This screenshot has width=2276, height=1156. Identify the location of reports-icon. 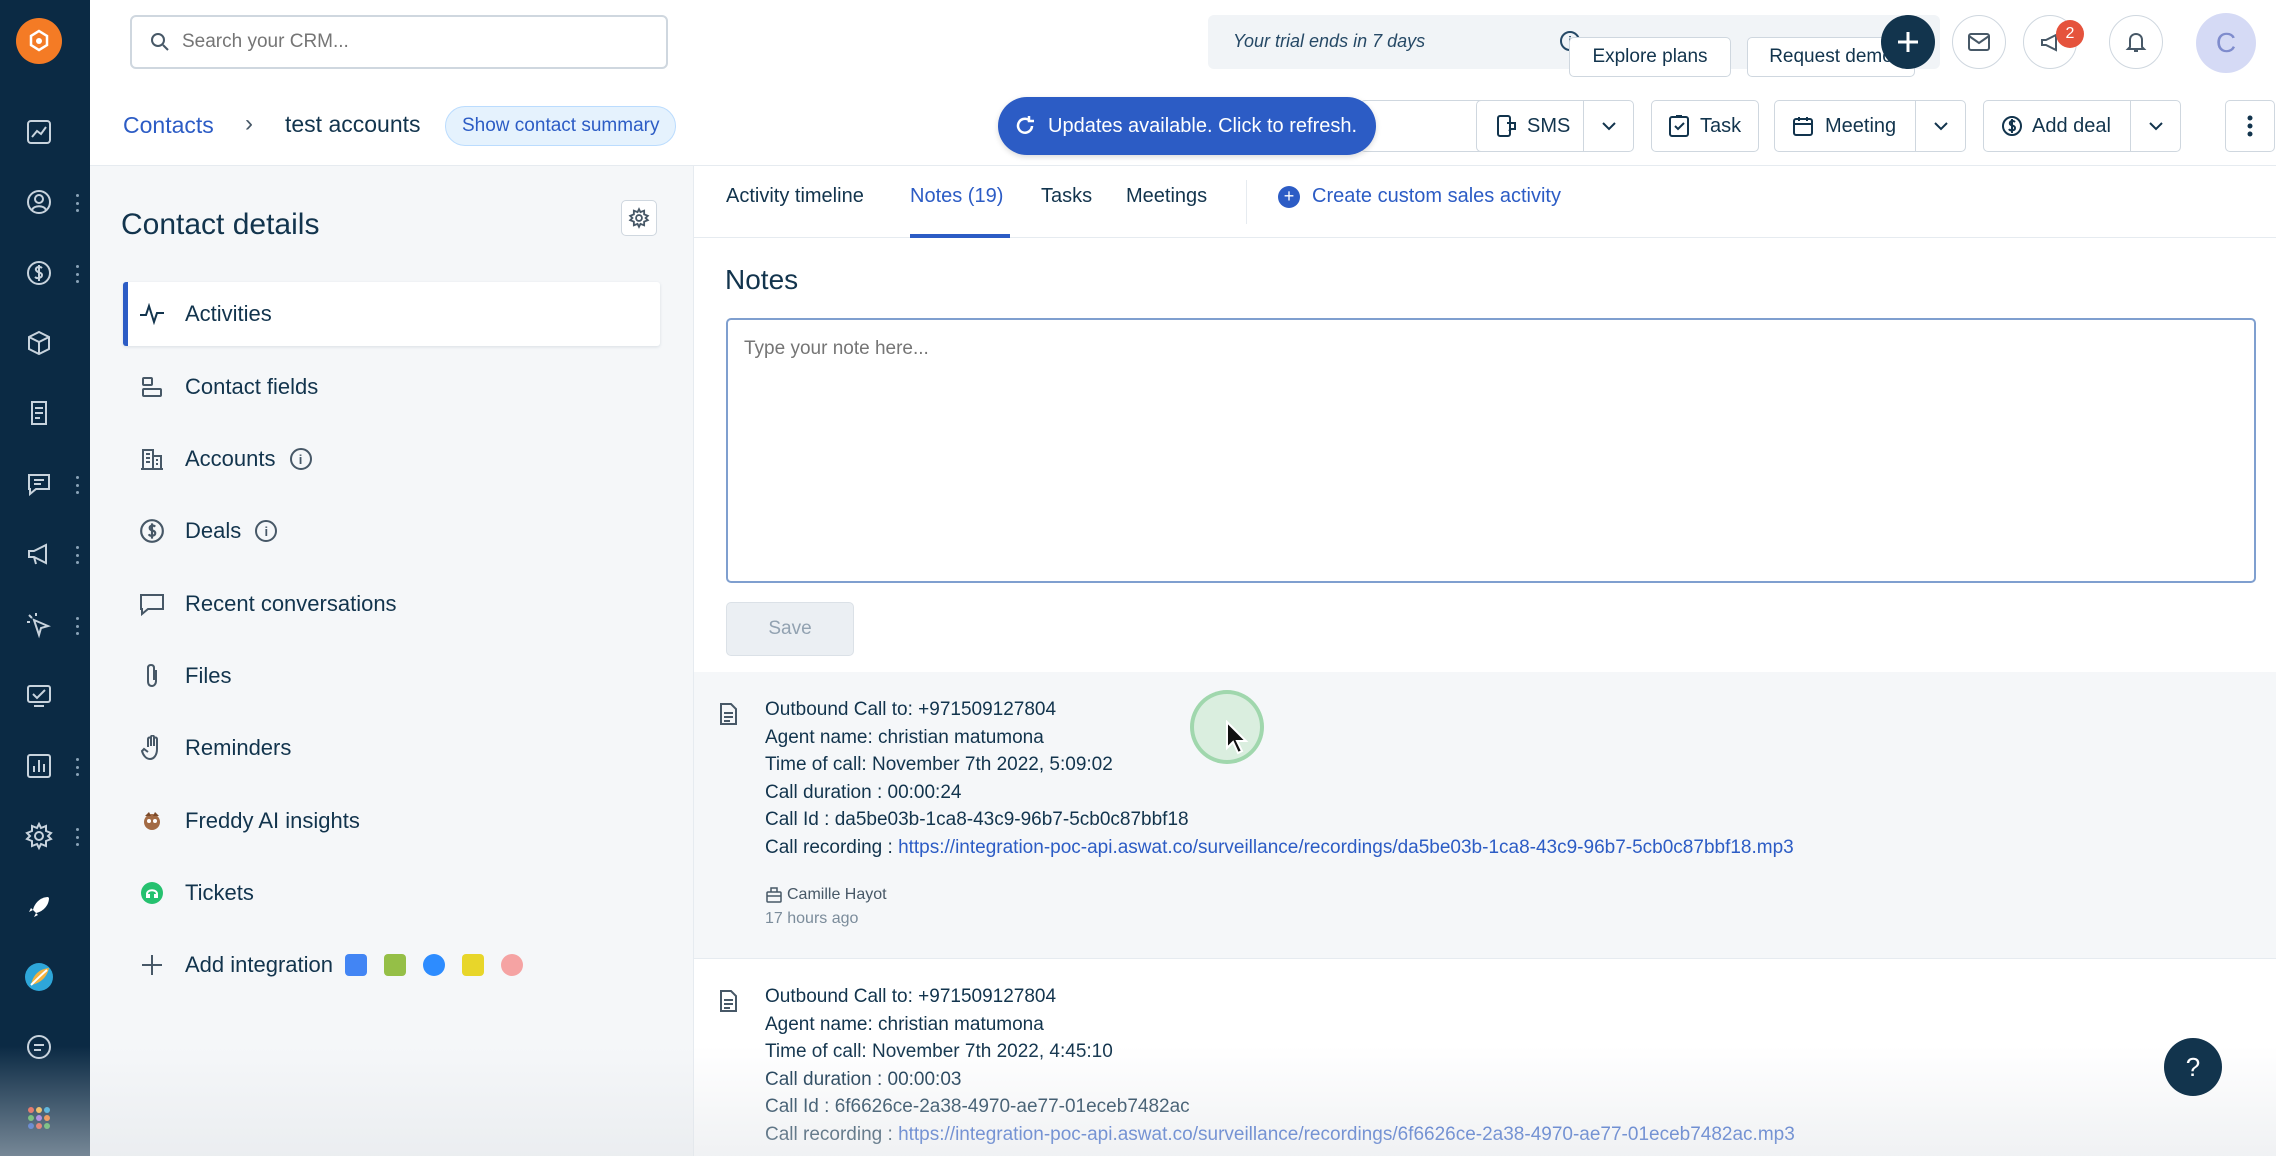
(39, 766).